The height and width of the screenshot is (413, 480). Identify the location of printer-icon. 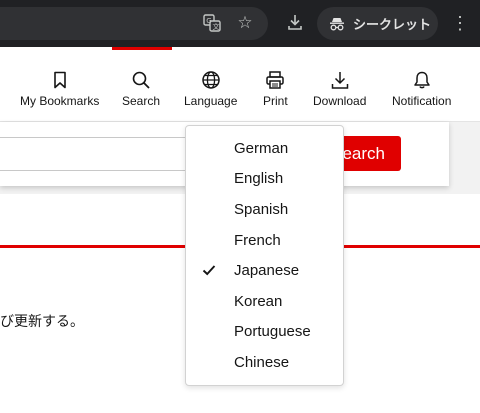
(275, 80).